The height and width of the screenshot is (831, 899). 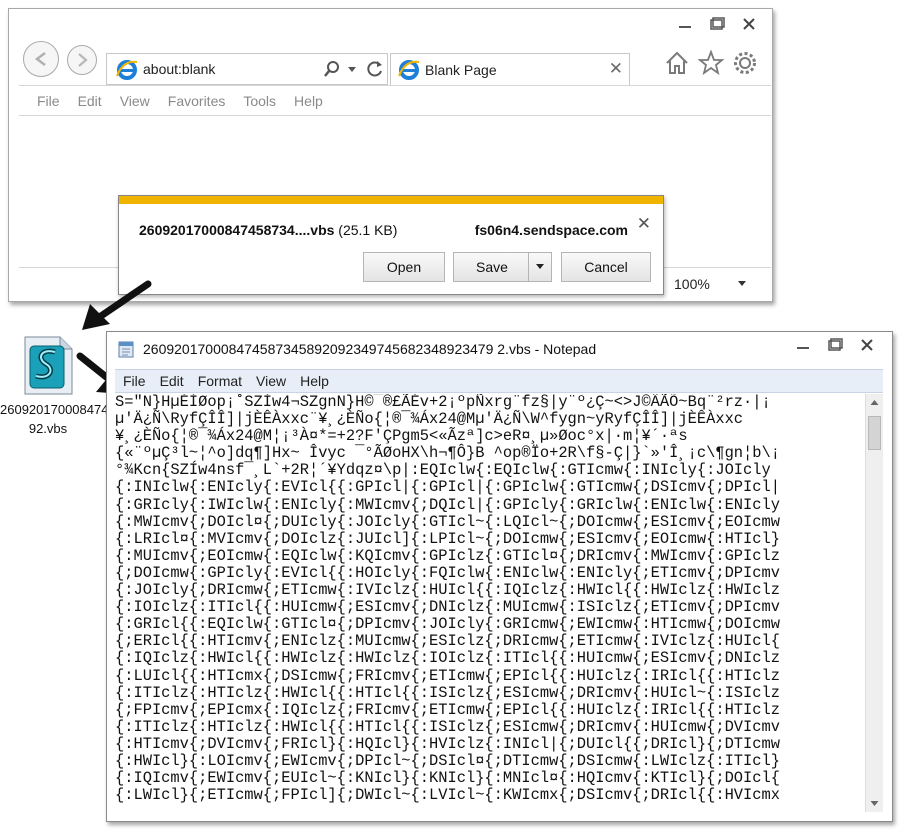 I want to click on ie-window-controls, so click(x=717, y=24).